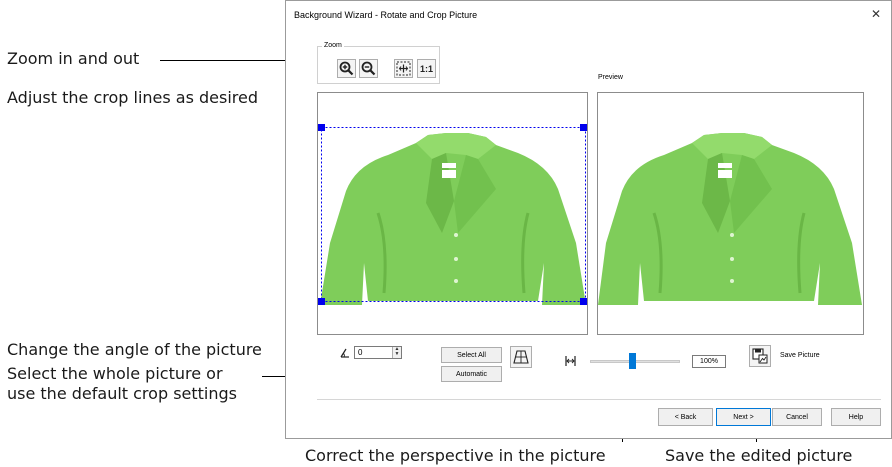  Describe the element at coordinates (133, 97) in the screenshot. I see `callout-crop-lines: Adjust the crop lines as desired` at that location.